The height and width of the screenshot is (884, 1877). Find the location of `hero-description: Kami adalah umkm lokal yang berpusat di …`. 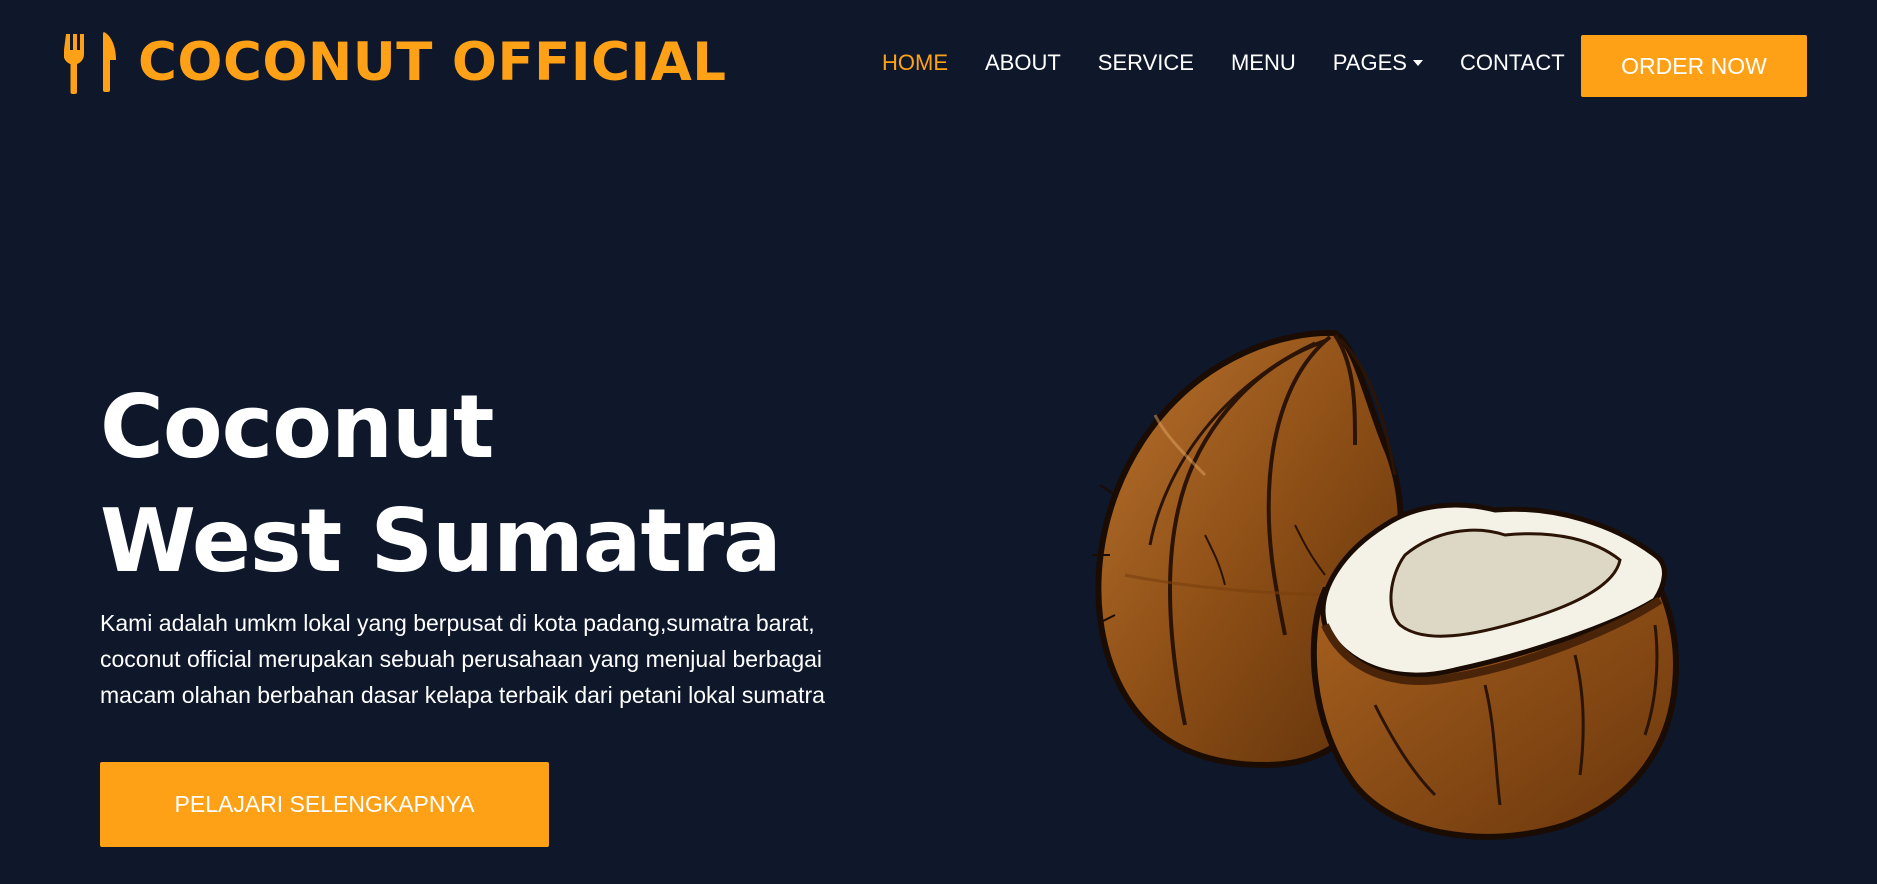

hero-description: Kami adalah umkm lokal yang berpusat di … is located at coordinates (462, 659).